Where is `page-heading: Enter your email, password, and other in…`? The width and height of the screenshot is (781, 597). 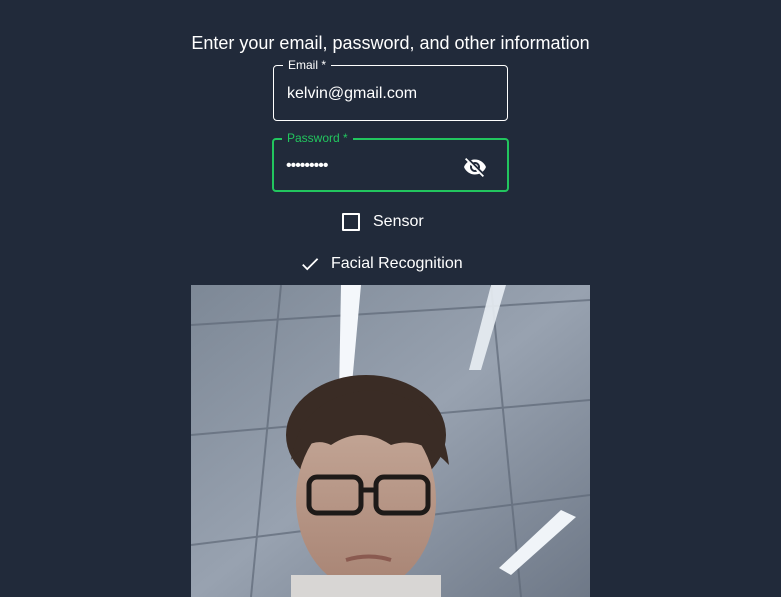
page-heading: Enter your email, password, and other in… is located at coordinates (390, 43).